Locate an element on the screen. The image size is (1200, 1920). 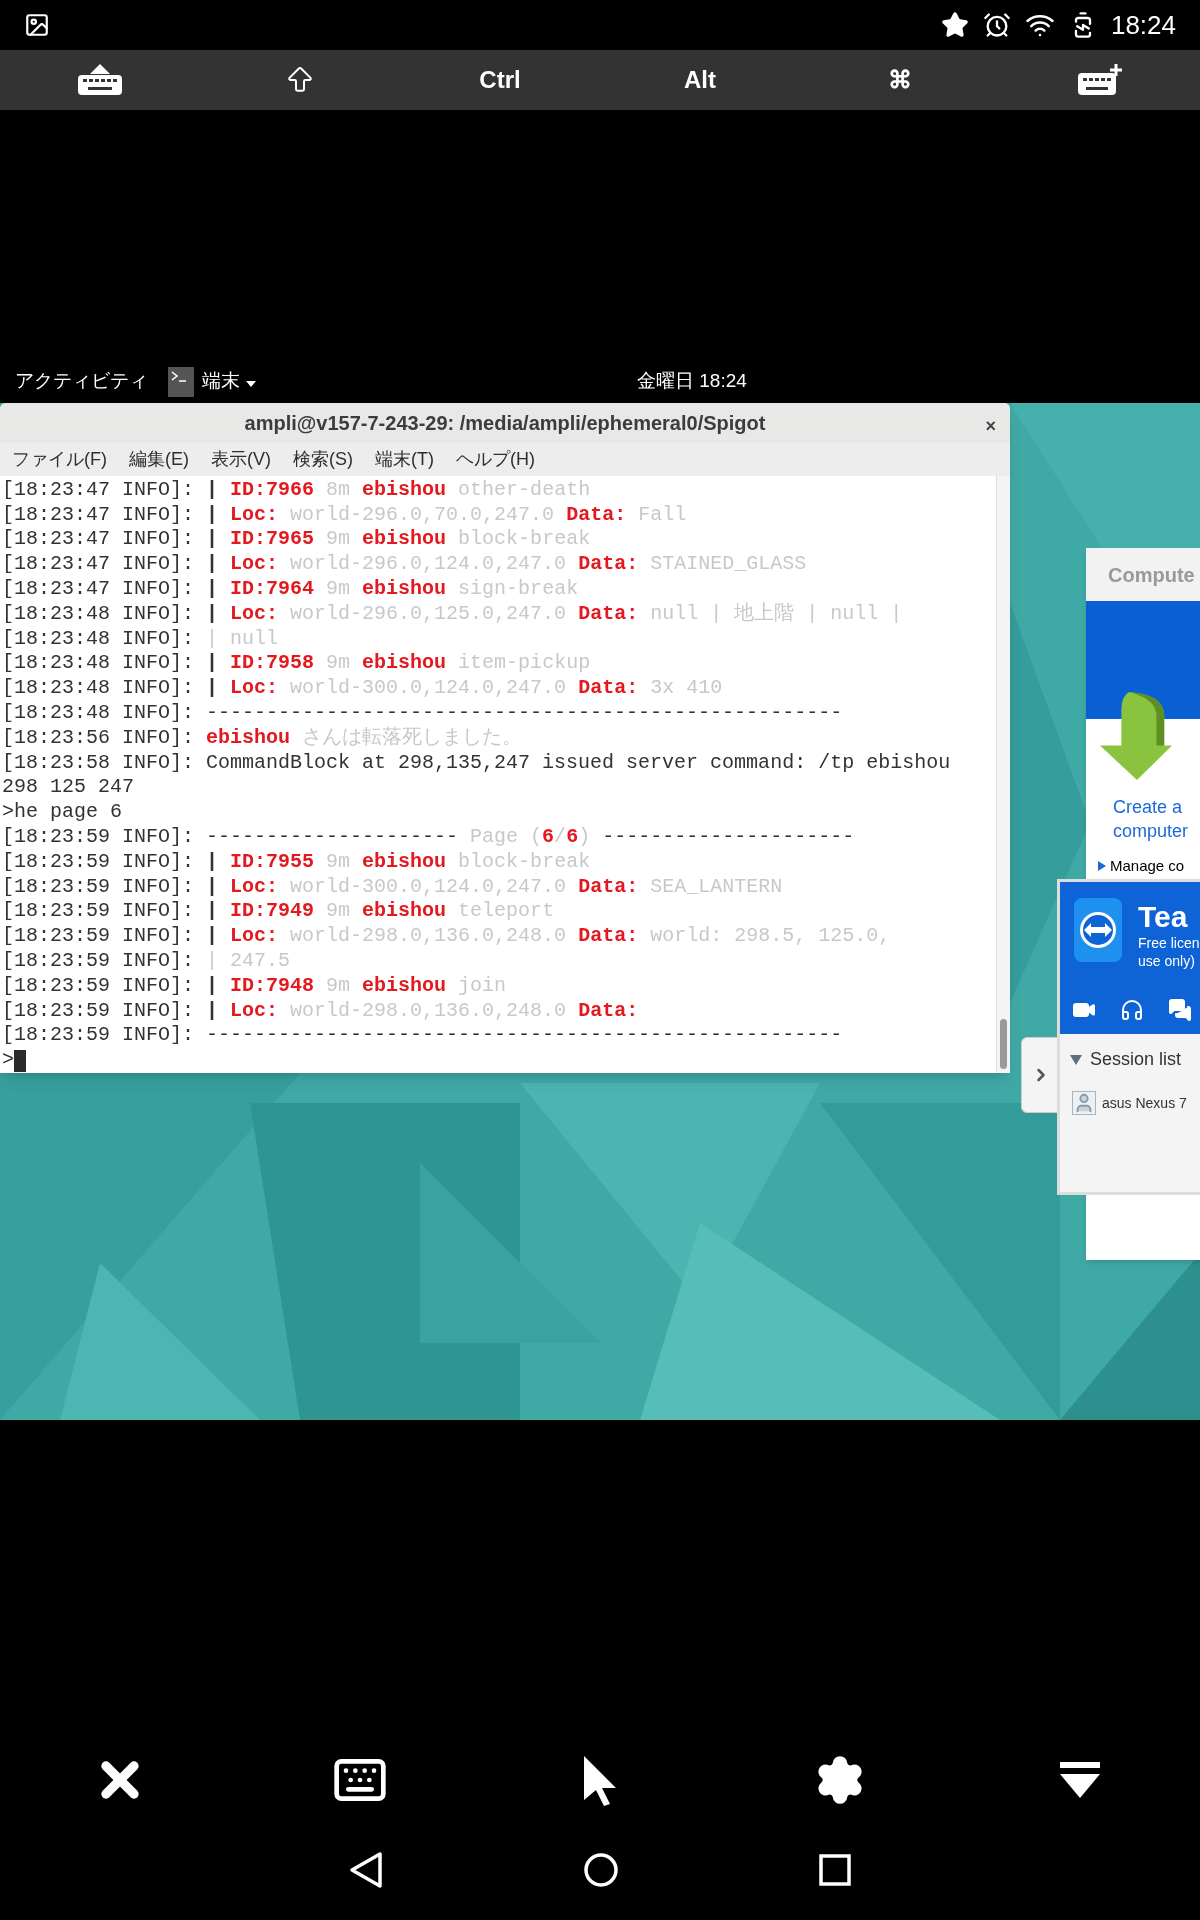
back-icon is located at coordinates (366, 1870).